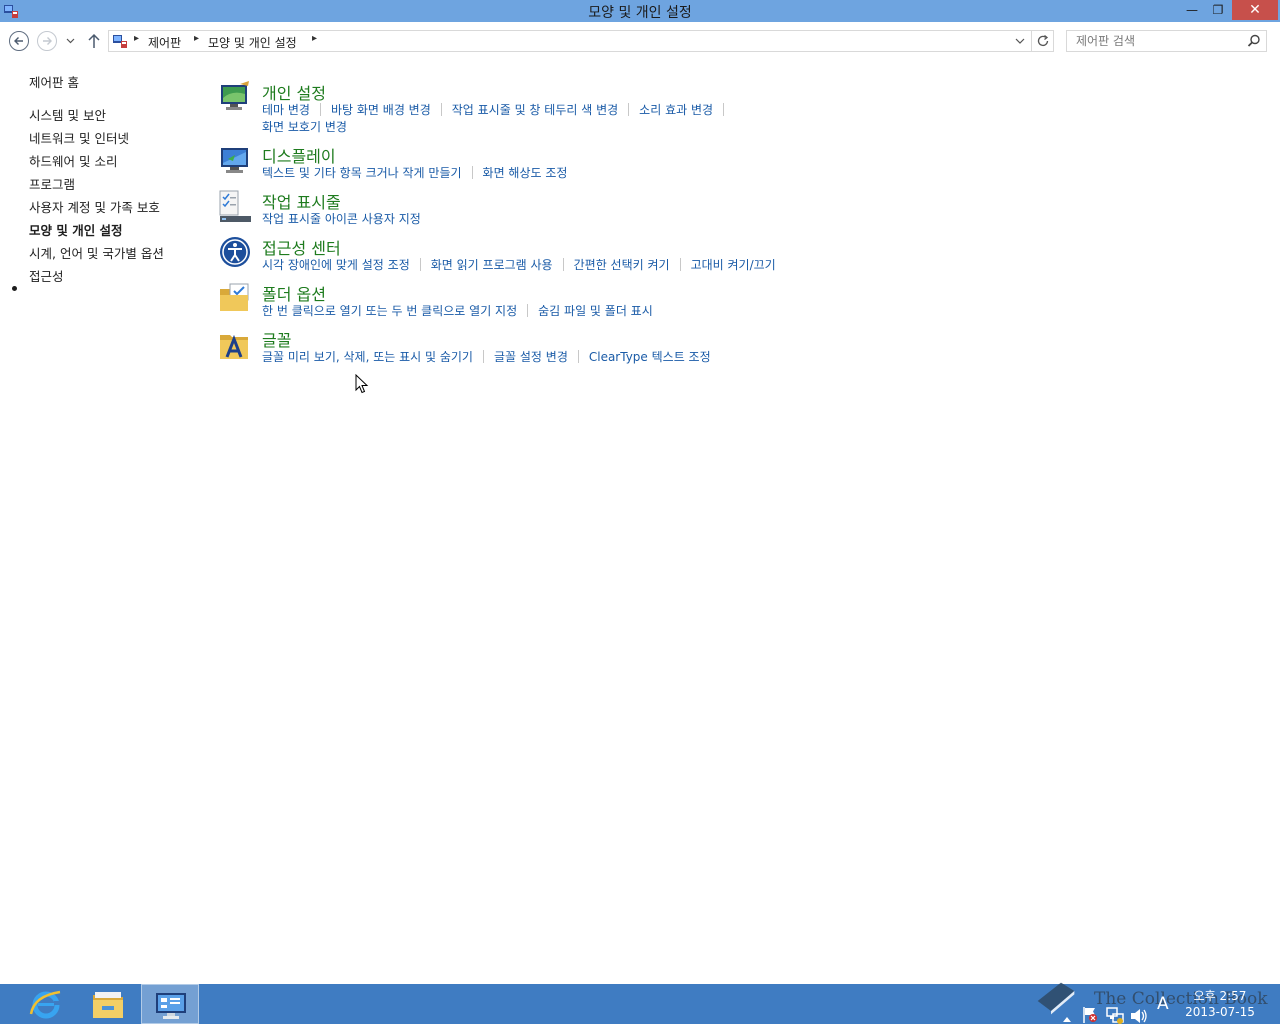  Describe the element at coordinates (492, 265) in the screenshot. I see `link-use-screen-reader: 화면 읽기 프로그램 사용` at that location.